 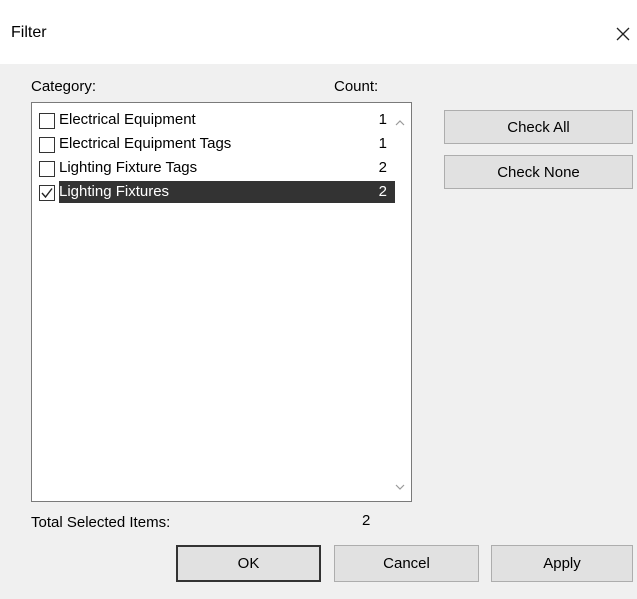 I want to click on check-none-button: Check None, so click(x=538, y=172).